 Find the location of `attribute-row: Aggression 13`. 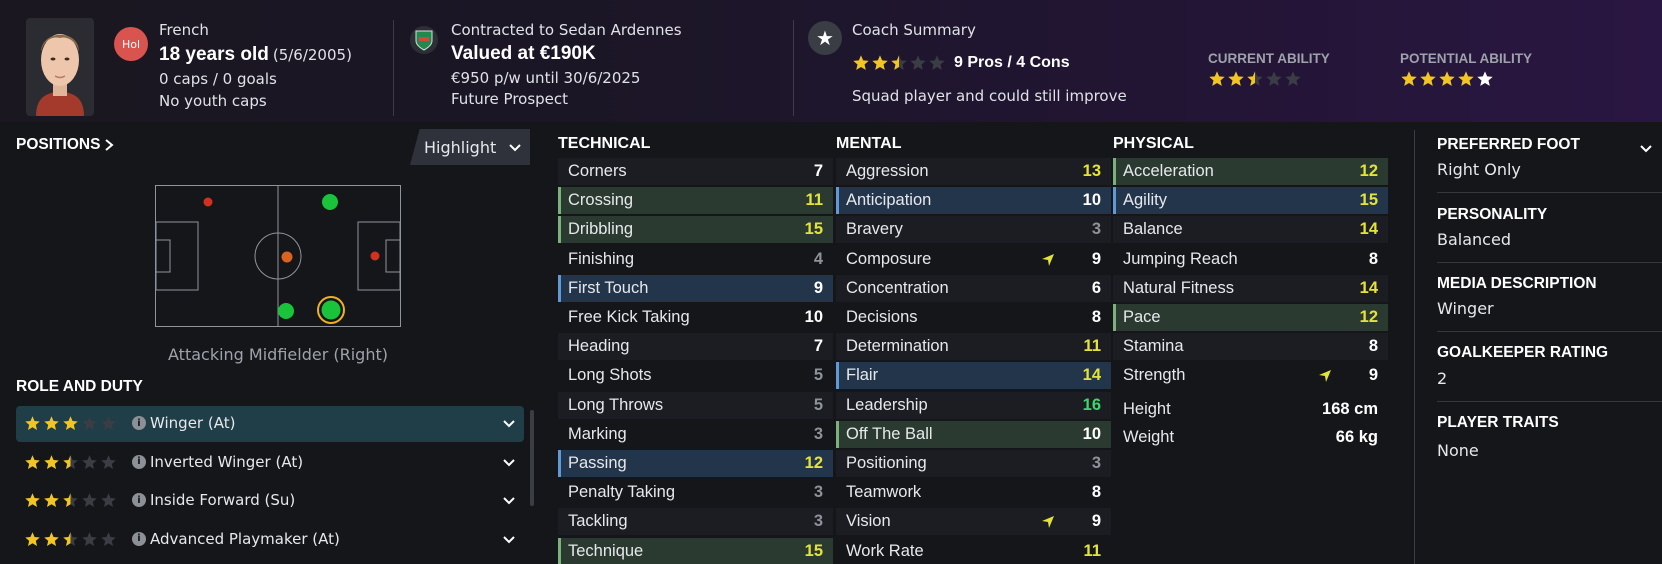

attribute-row: Aggression 13 is located at coordinates (973, 171).